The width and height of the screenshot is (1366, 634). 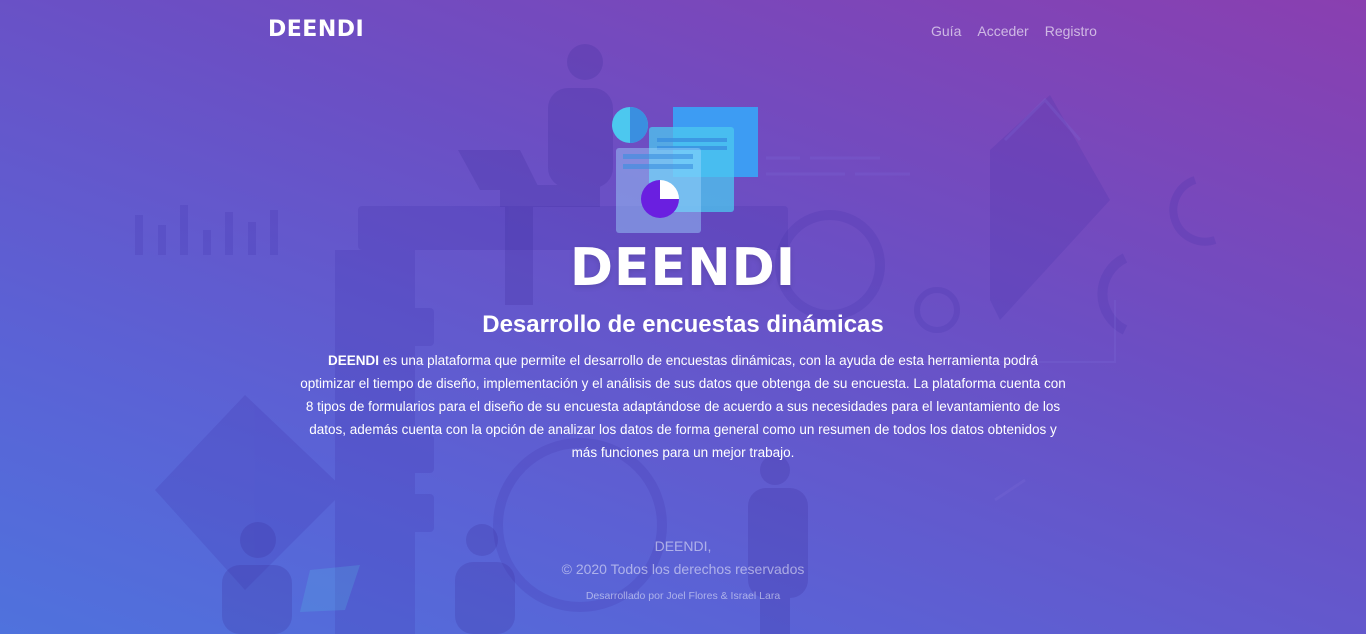 I want to click on top-navbar: DEENDI Guía Acceder Registro, so click(x=683, y=32).